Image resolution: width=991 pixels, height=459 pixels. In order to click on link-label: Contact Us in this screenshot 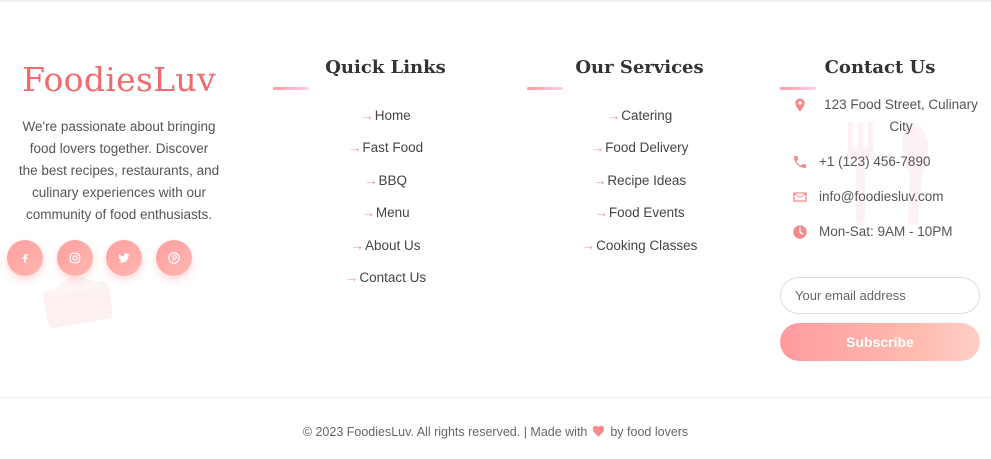, I will do `click(393, 277)`.